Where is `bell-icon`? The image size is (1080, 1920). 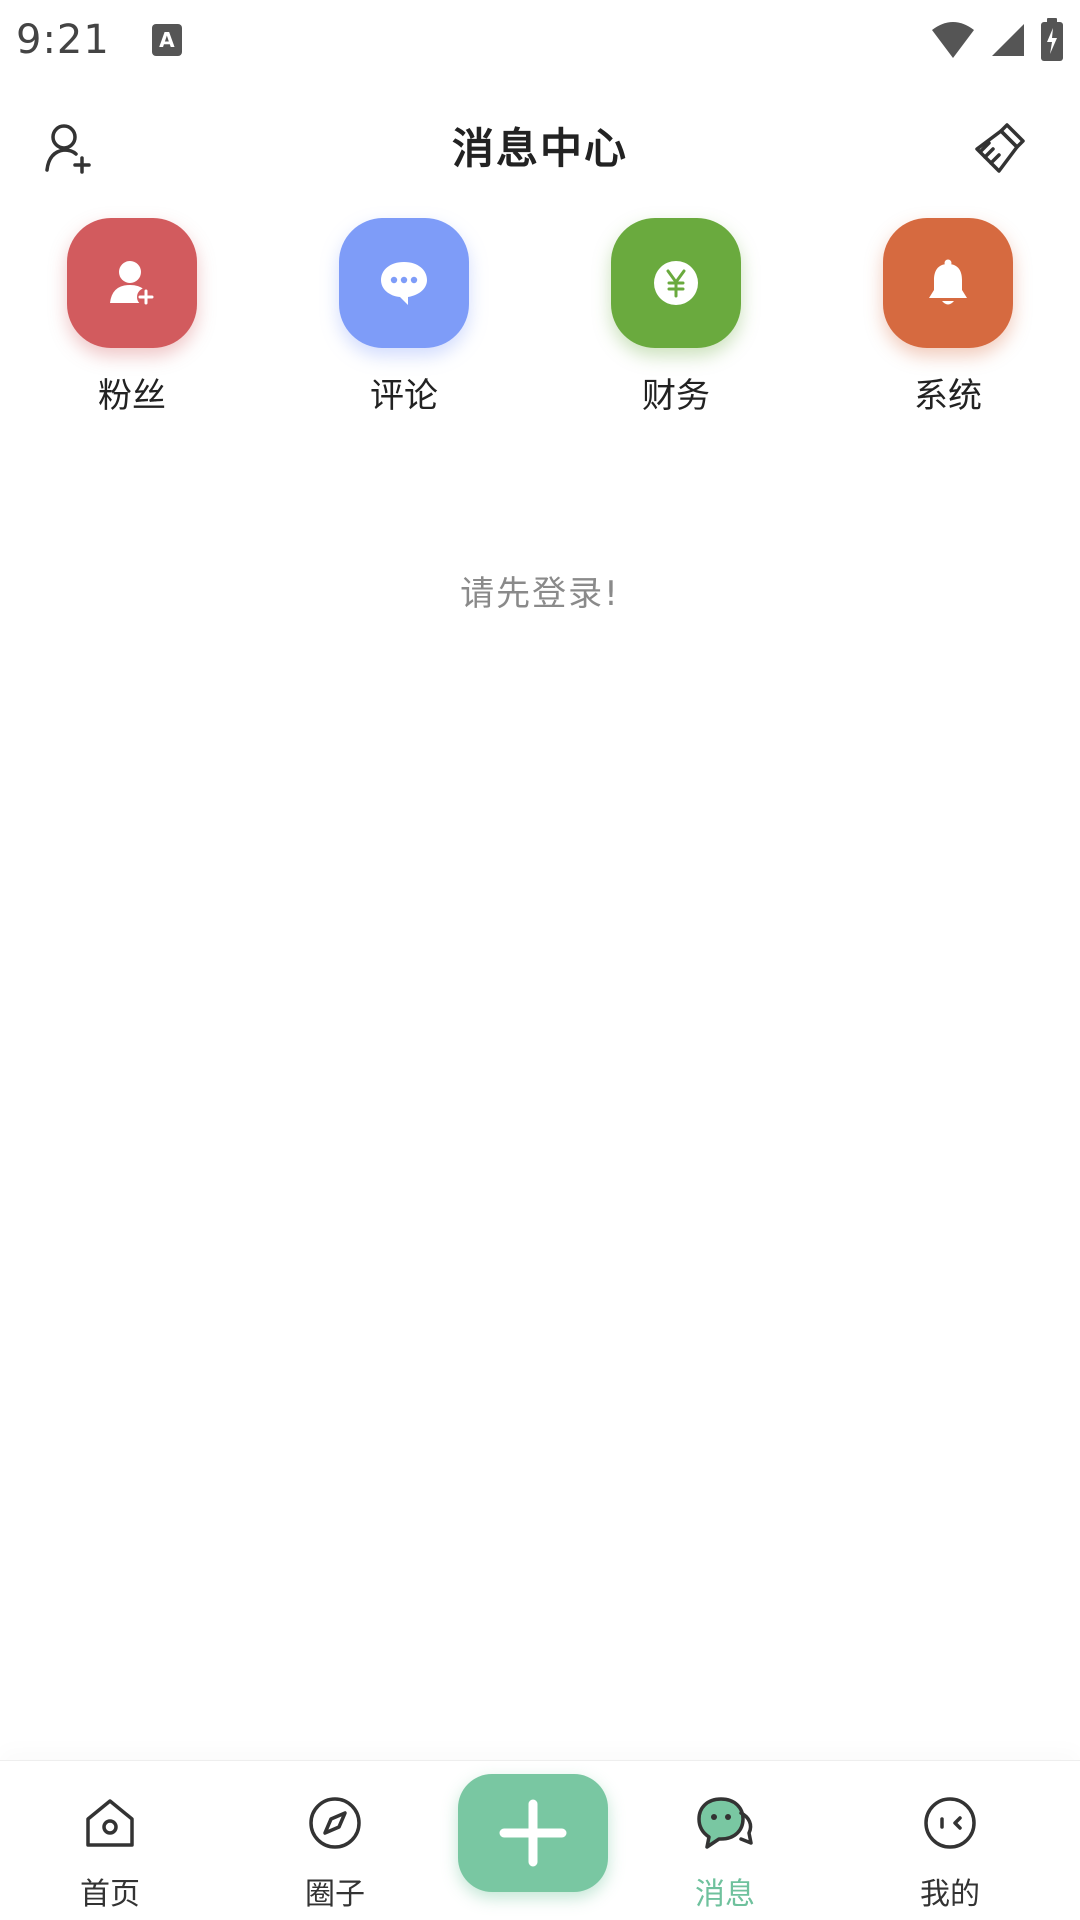
bell-icon is located at coordinates (948, 282).